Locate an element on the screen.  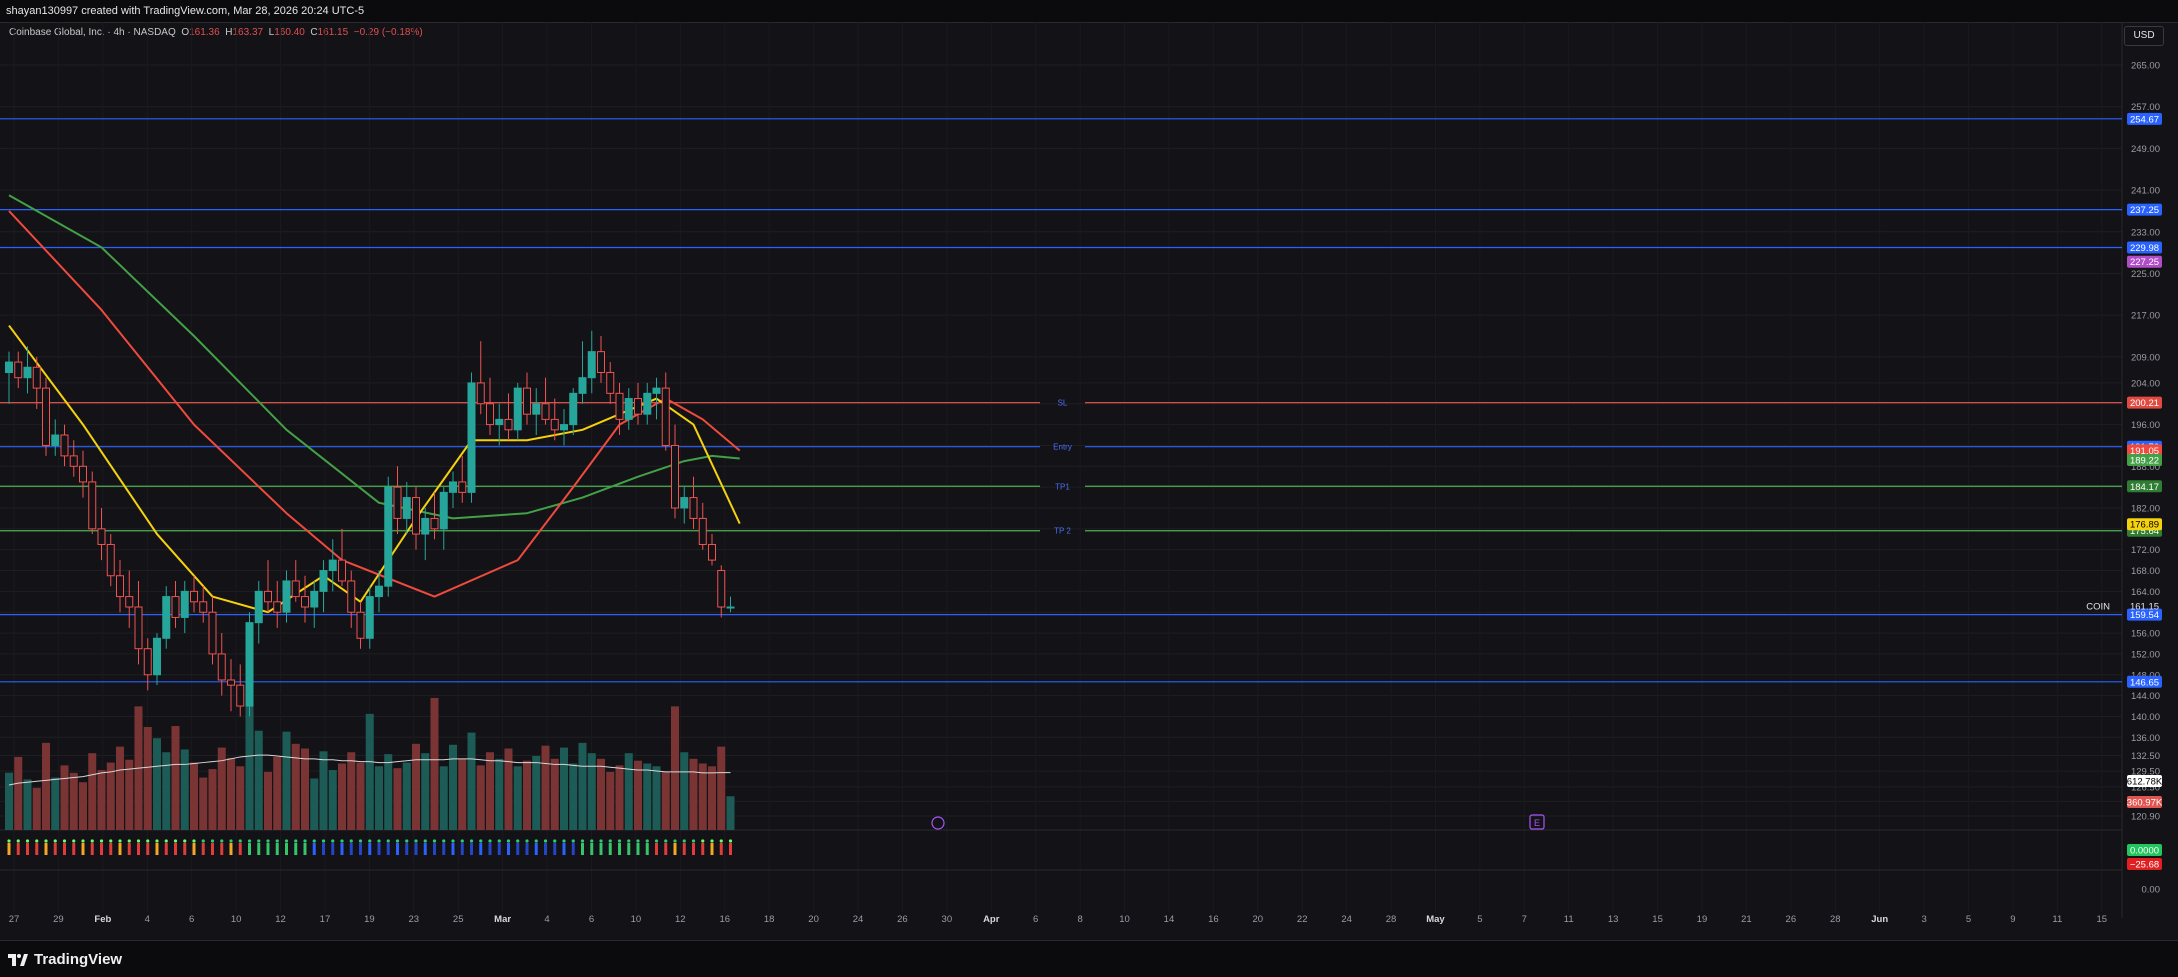
time-tick-label: 22 is located at coordinates (1302, 919).